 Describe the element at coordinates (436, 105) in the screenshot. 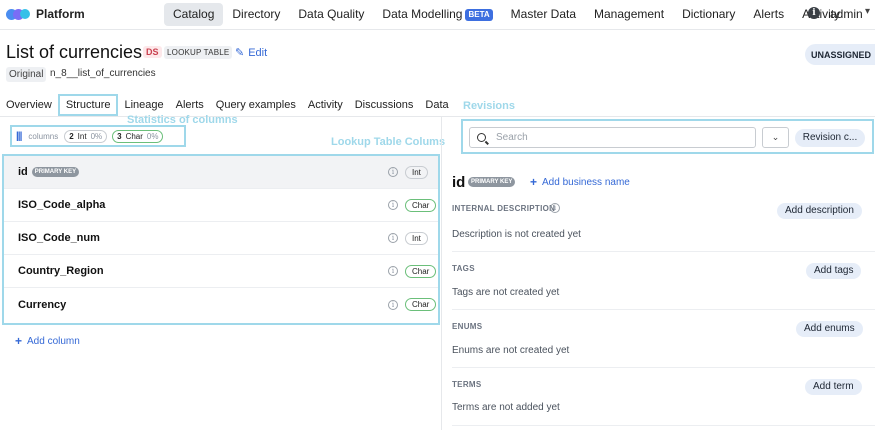

I see `tab-data: Data` at that location.